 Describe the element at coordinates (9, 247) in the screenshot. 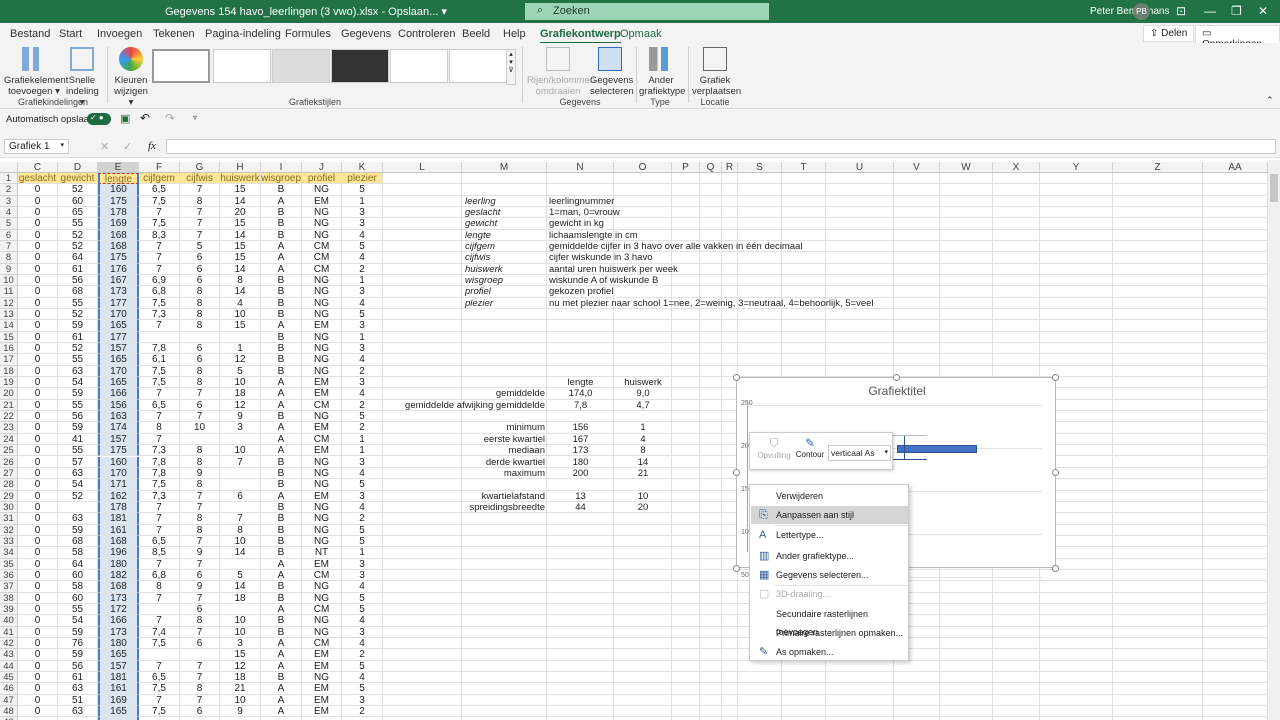

I see `row-header: 7` at that location.